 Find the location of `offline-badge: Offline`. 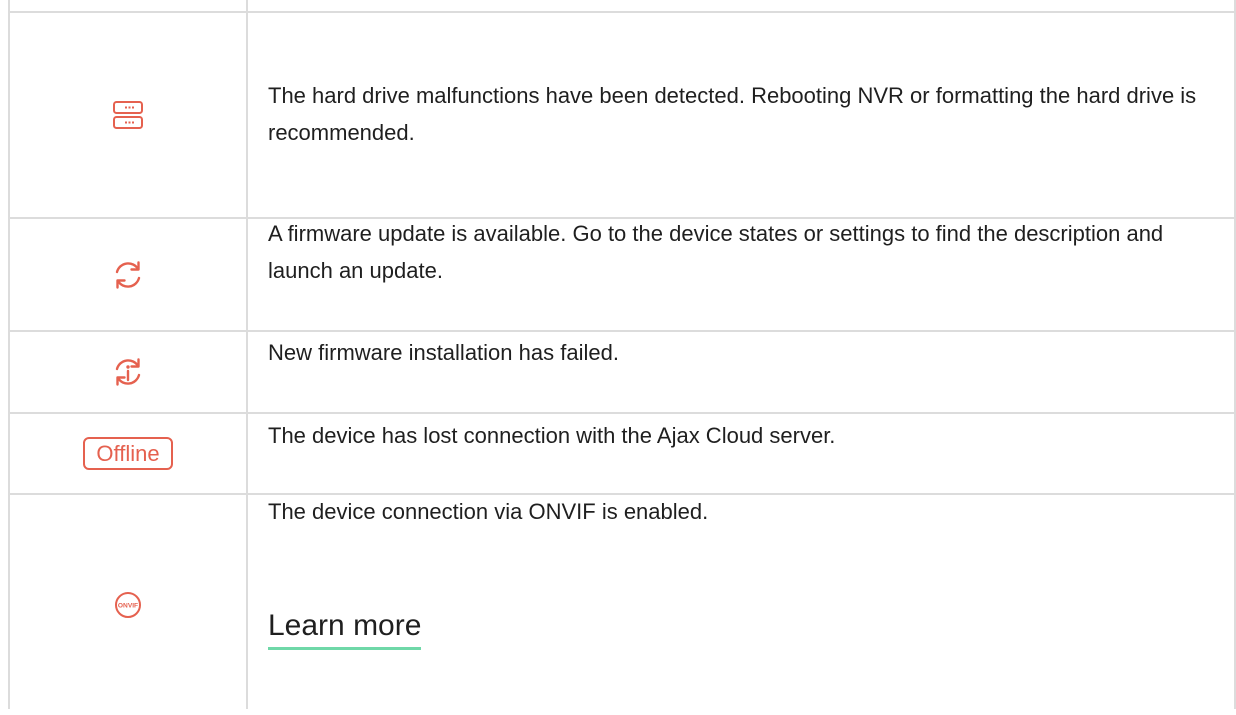

offline-badge: Offline is located at coordinates (128, 453).